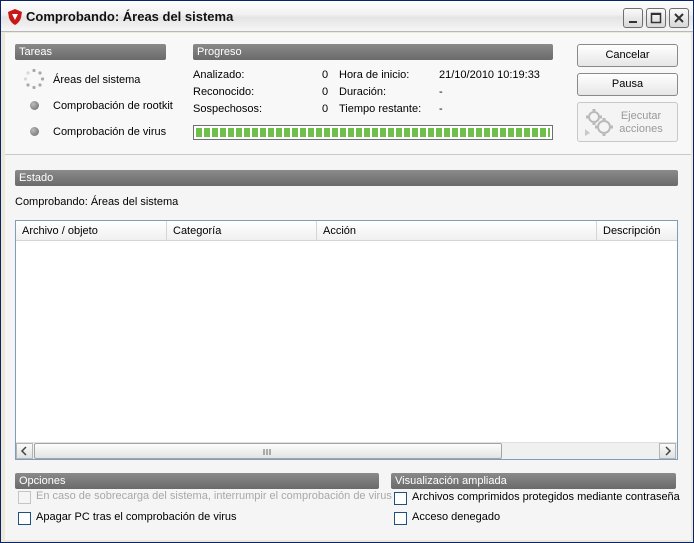 This screenshot has width=694, height=543. I want to click on progress-fill, so click(373, 132).